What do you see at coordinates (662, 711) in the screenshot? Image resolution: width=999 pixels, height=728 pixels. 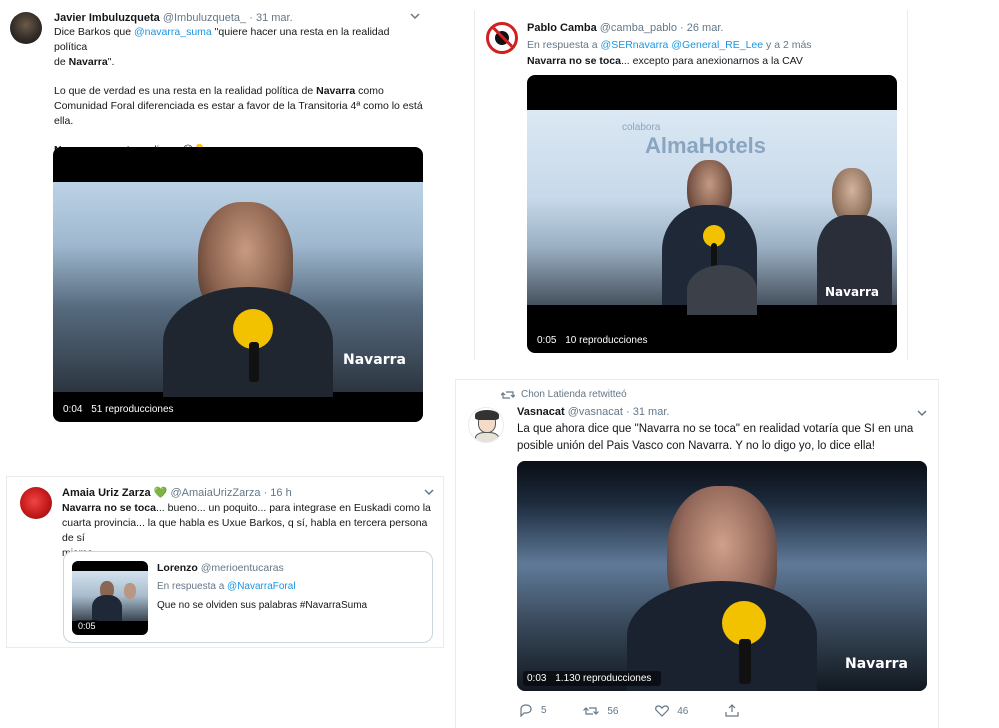 I see `like-icon` at bounding box center [662, 711].